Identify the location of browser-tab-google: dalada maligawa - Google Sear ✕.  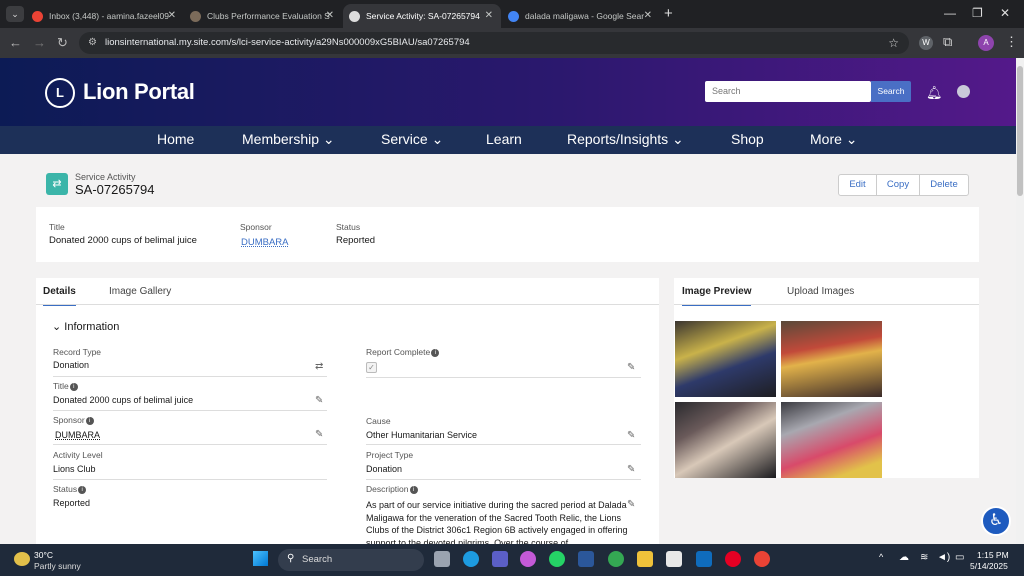
(581, 16).